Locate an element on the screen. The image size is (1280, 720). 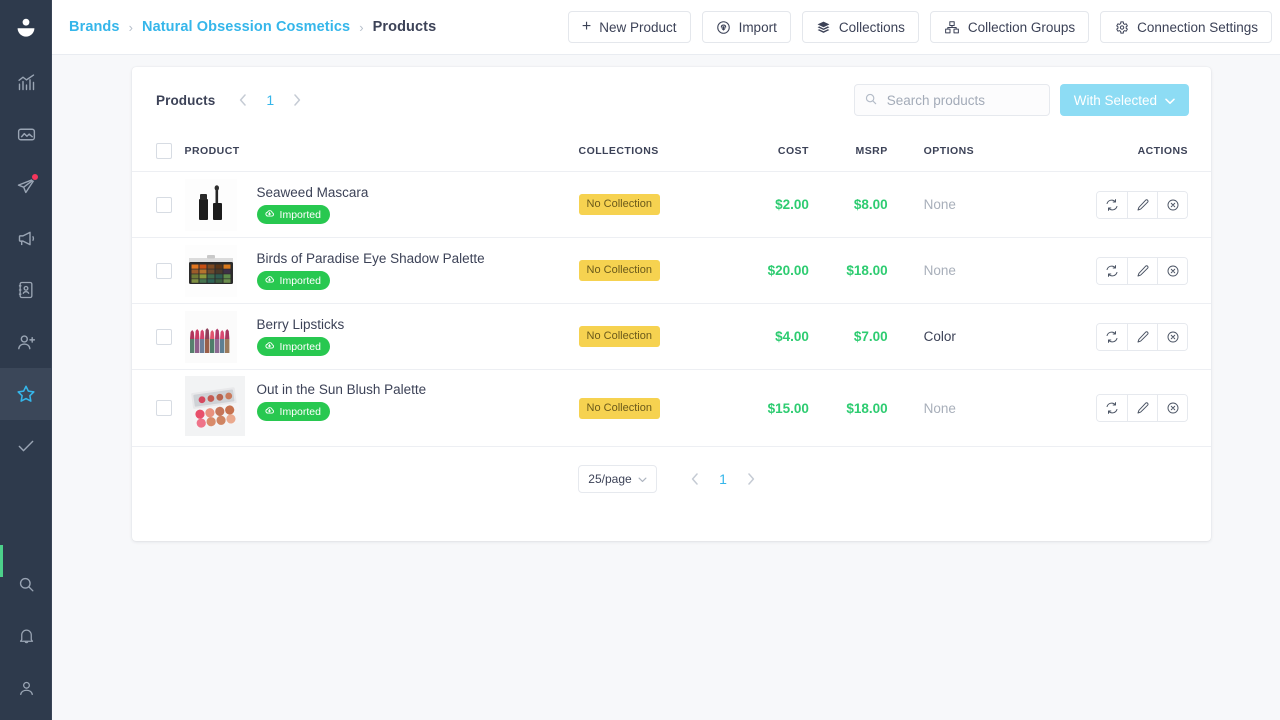
search-field-wrapper is located at coordinates (951, 100).